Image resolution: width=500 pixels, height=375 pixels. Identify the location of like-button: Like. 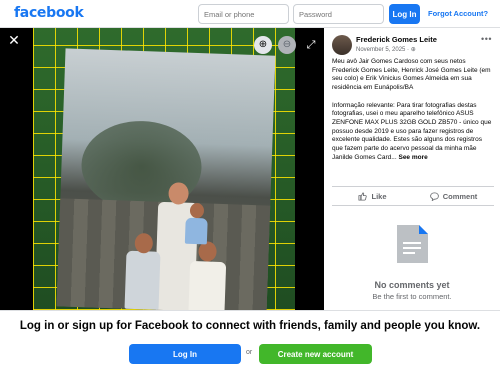
(372, 196).